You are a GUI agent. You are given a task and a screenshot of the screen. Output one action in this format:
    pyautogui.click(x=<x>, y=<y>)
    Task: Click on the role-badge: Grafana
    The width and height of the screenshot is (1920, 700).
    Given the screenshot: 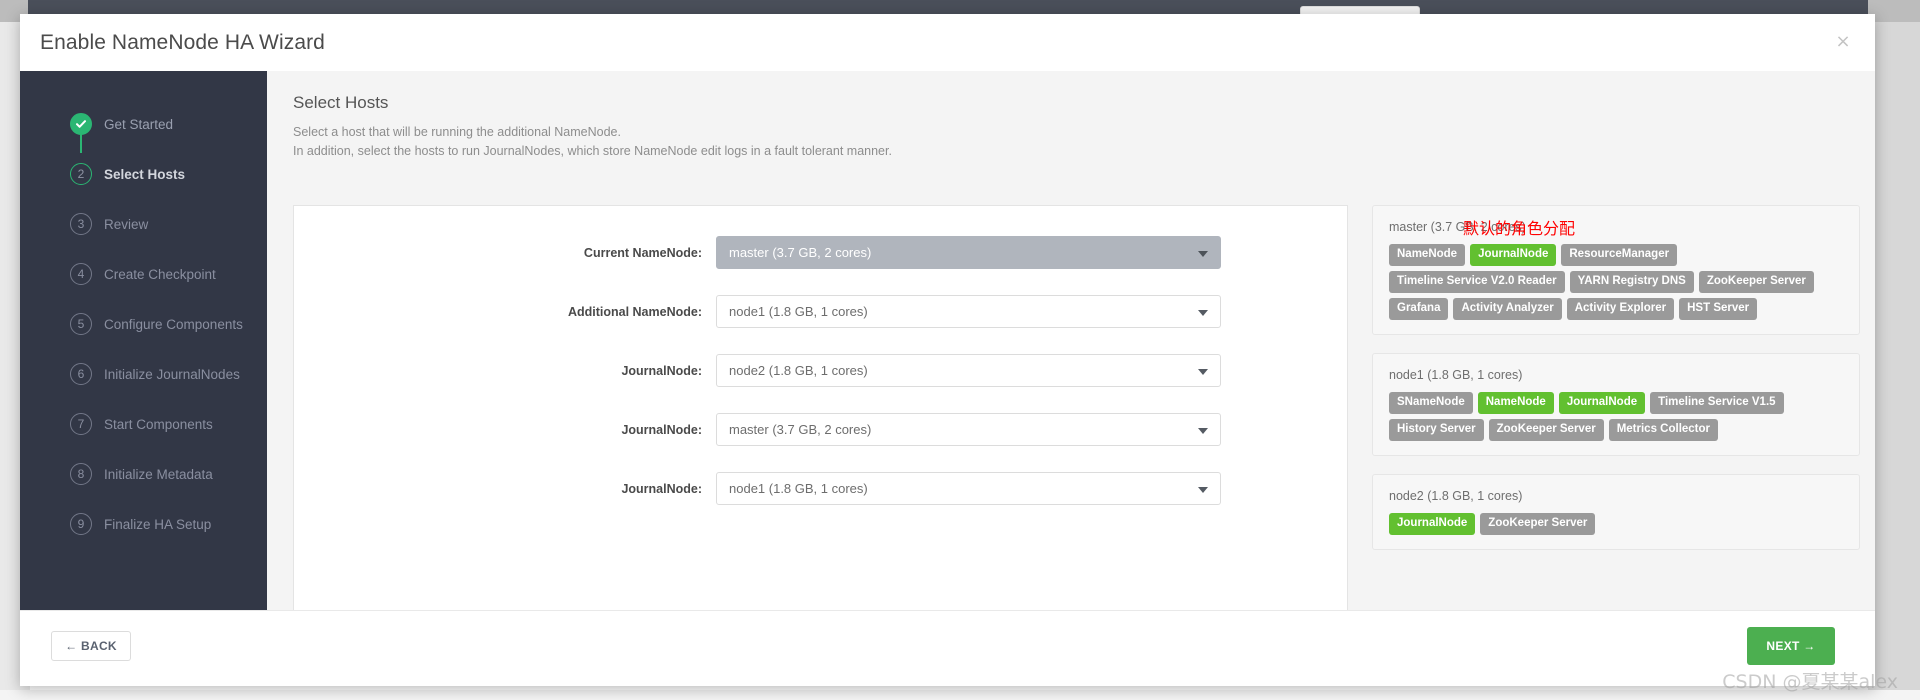 What is the action you would take?
    pyautogui.click(x=1419, y=309)
    